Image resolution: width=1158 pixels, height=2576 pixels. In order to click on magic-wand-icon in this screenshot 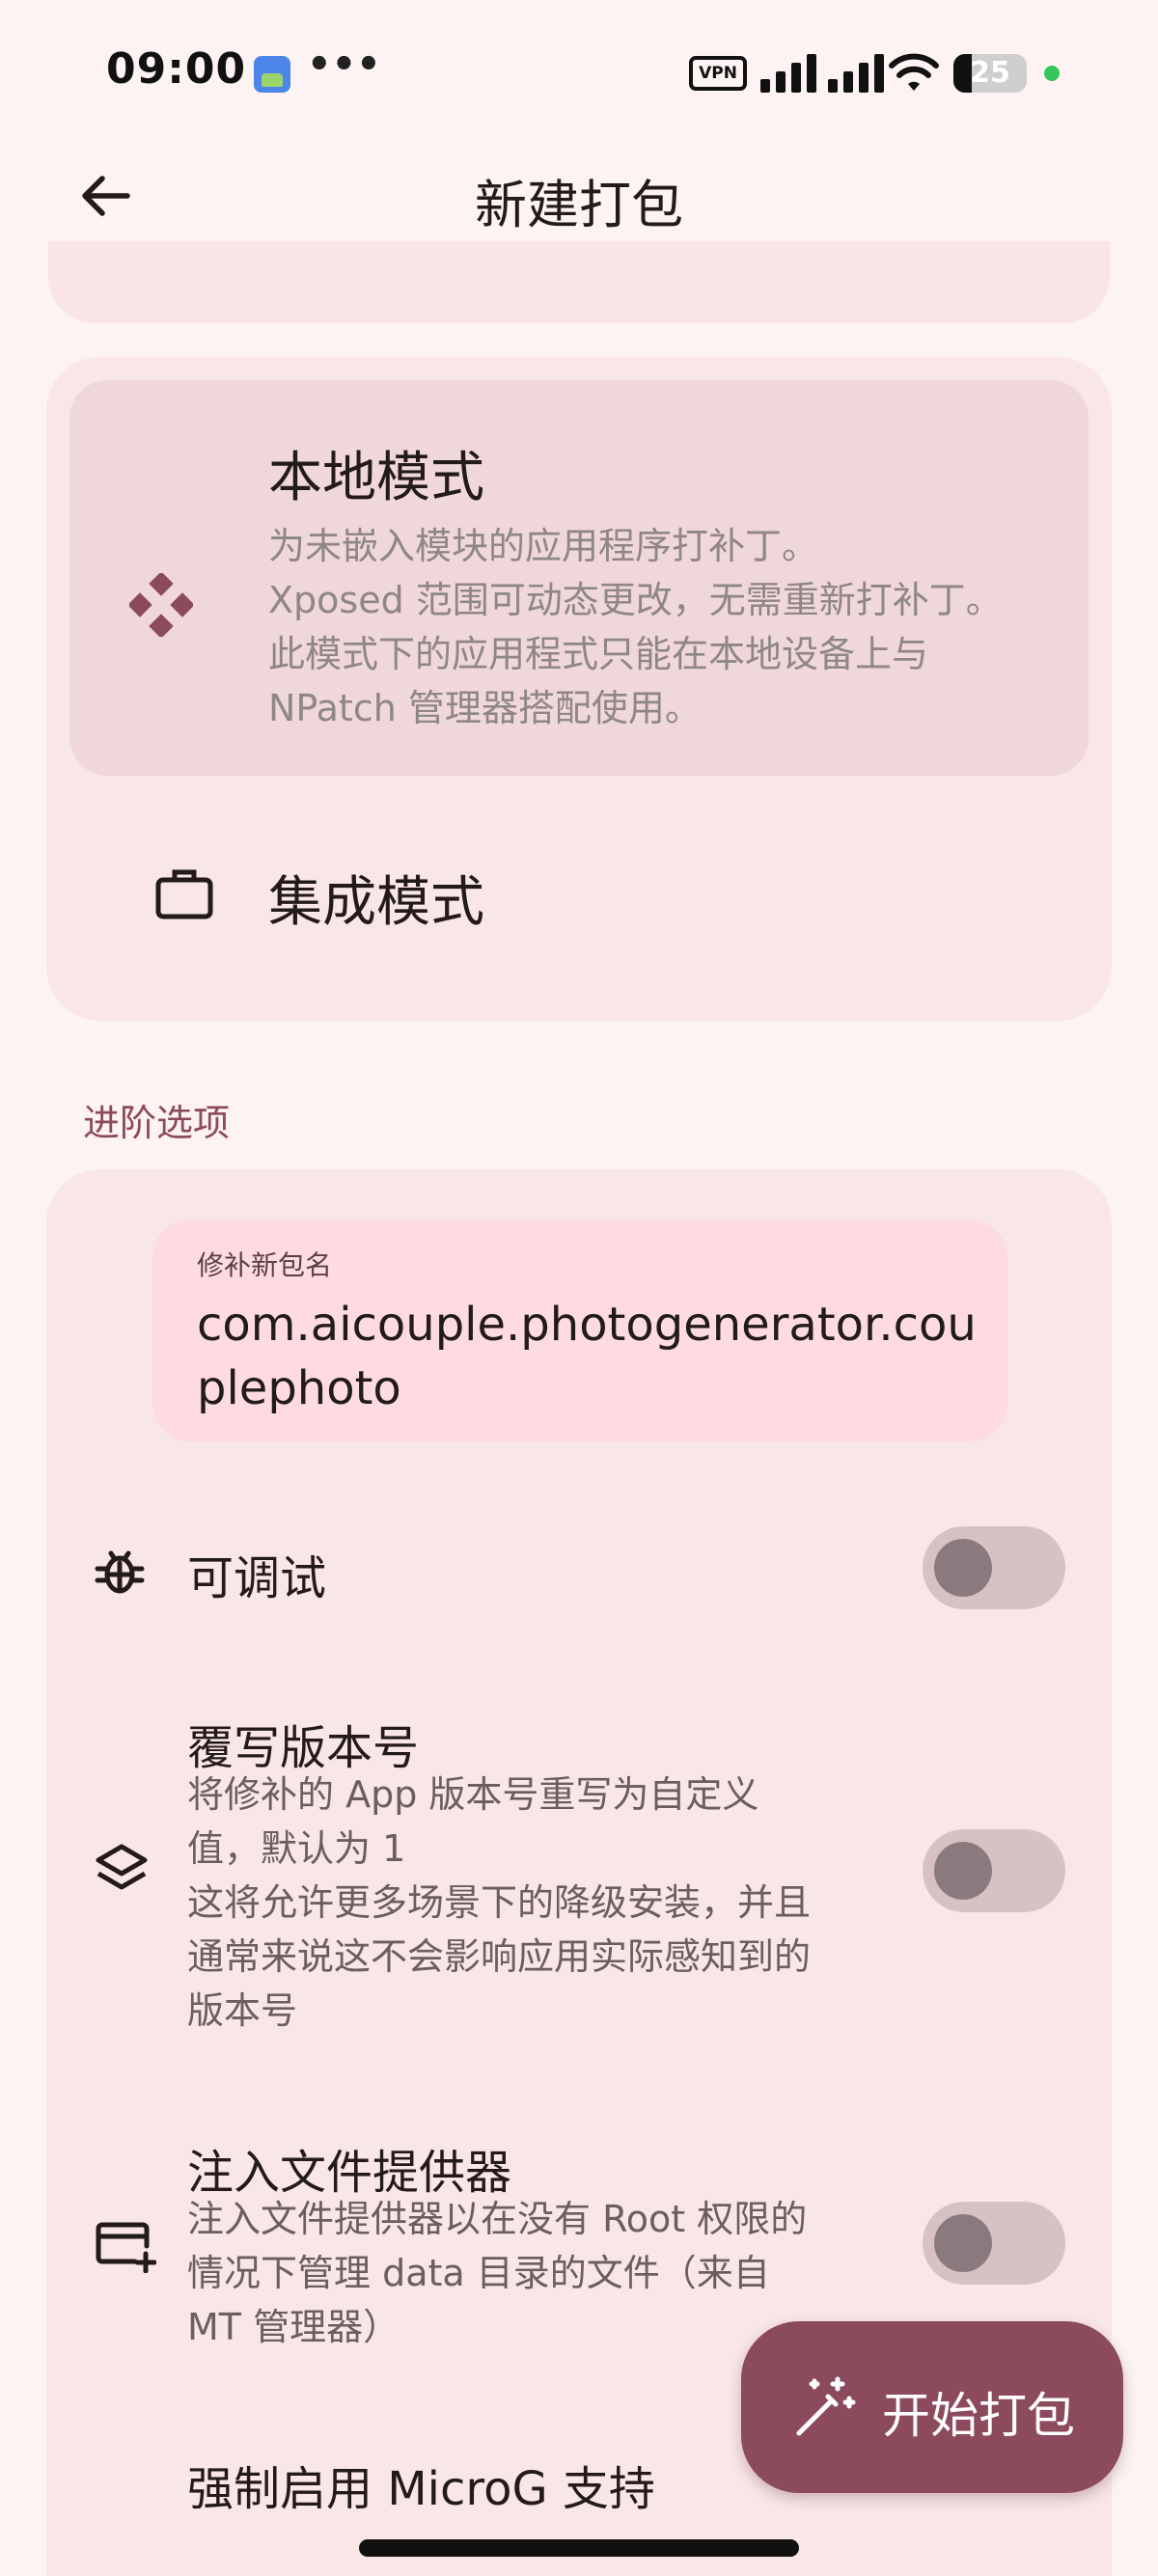, I will do `click(826, 2406)`.